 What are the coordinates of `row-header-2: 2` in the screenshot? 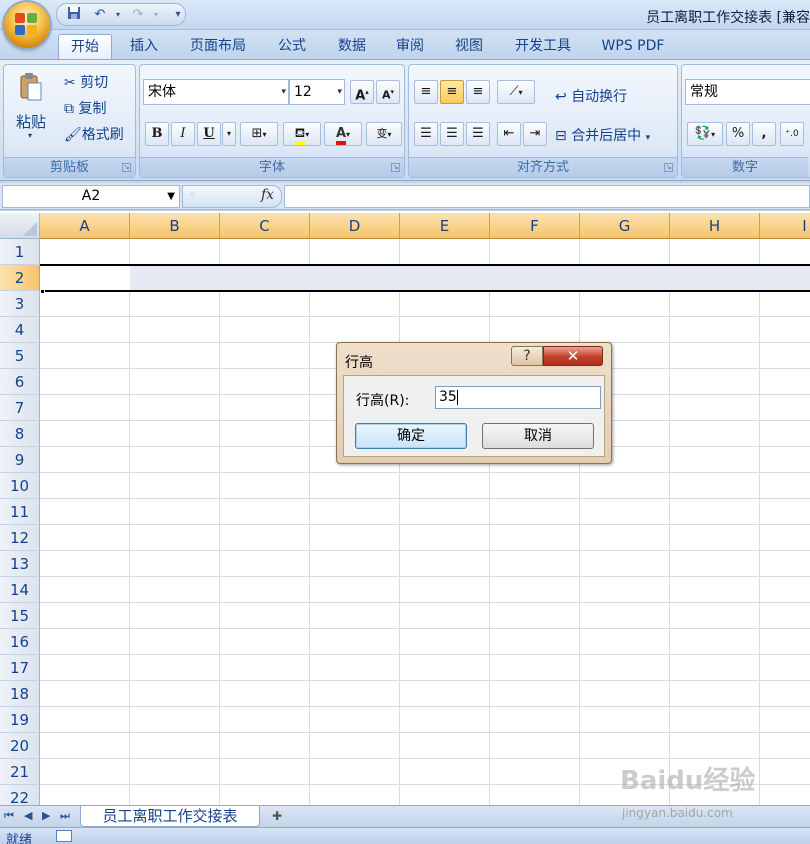 It's located at (20, 278).